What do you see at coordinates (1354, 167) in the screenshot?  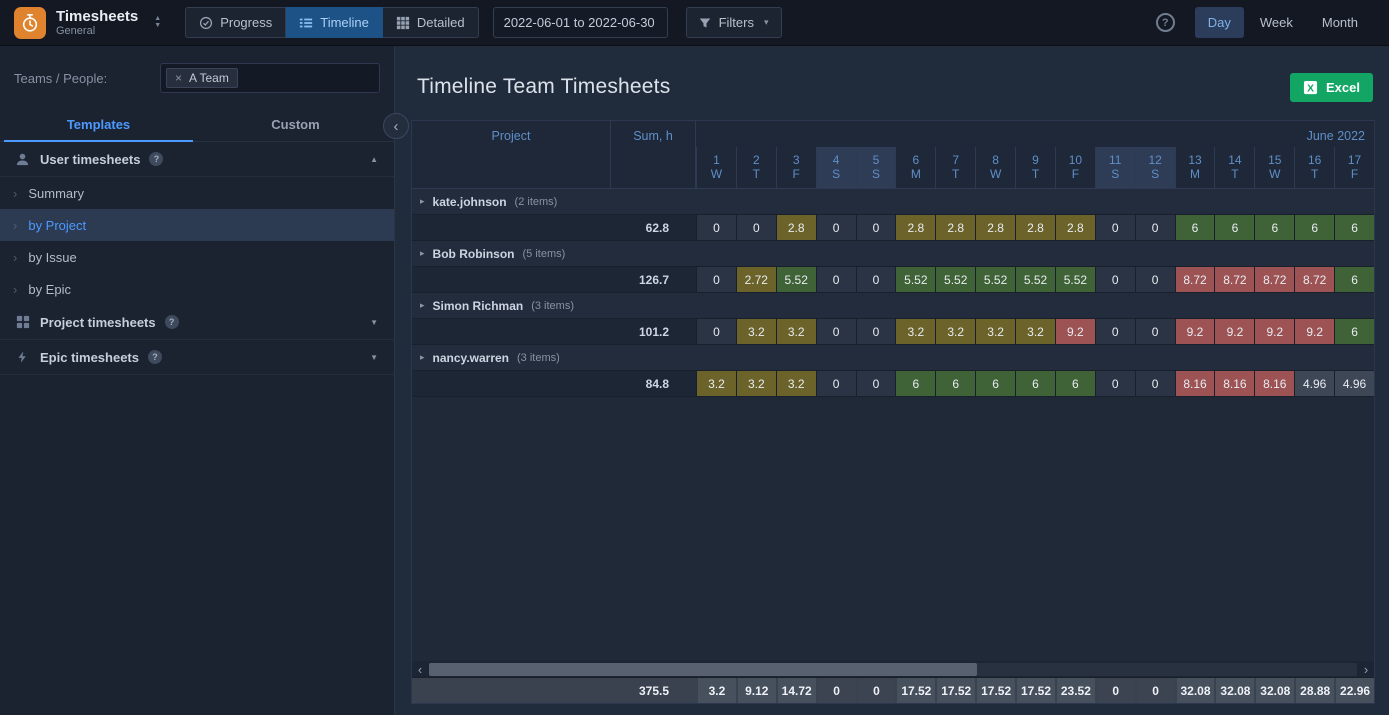 I see `day-column-header-17: 17 F` at bounding box center [1354, 167].